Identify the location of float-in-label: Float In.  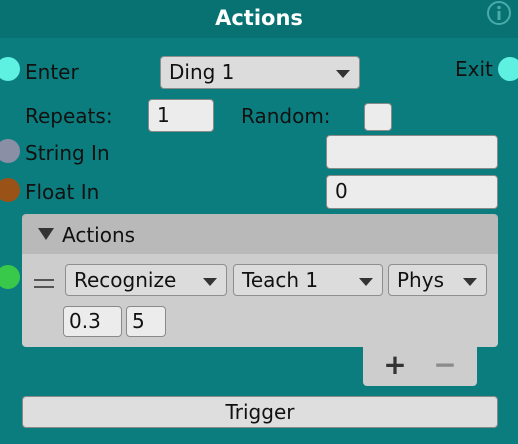
(62, 192).